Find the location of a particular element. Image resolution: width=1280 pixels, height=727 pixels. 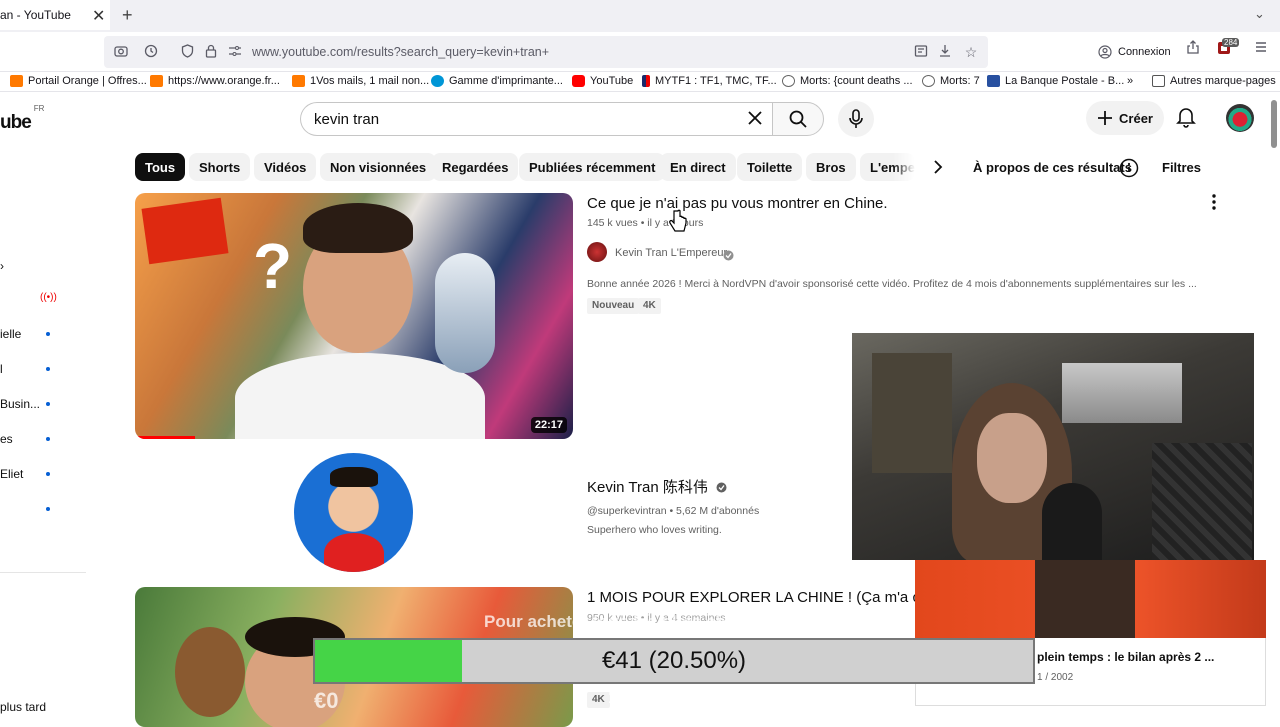

chip-videos: Vidéos is located at coordinates (285, 167).